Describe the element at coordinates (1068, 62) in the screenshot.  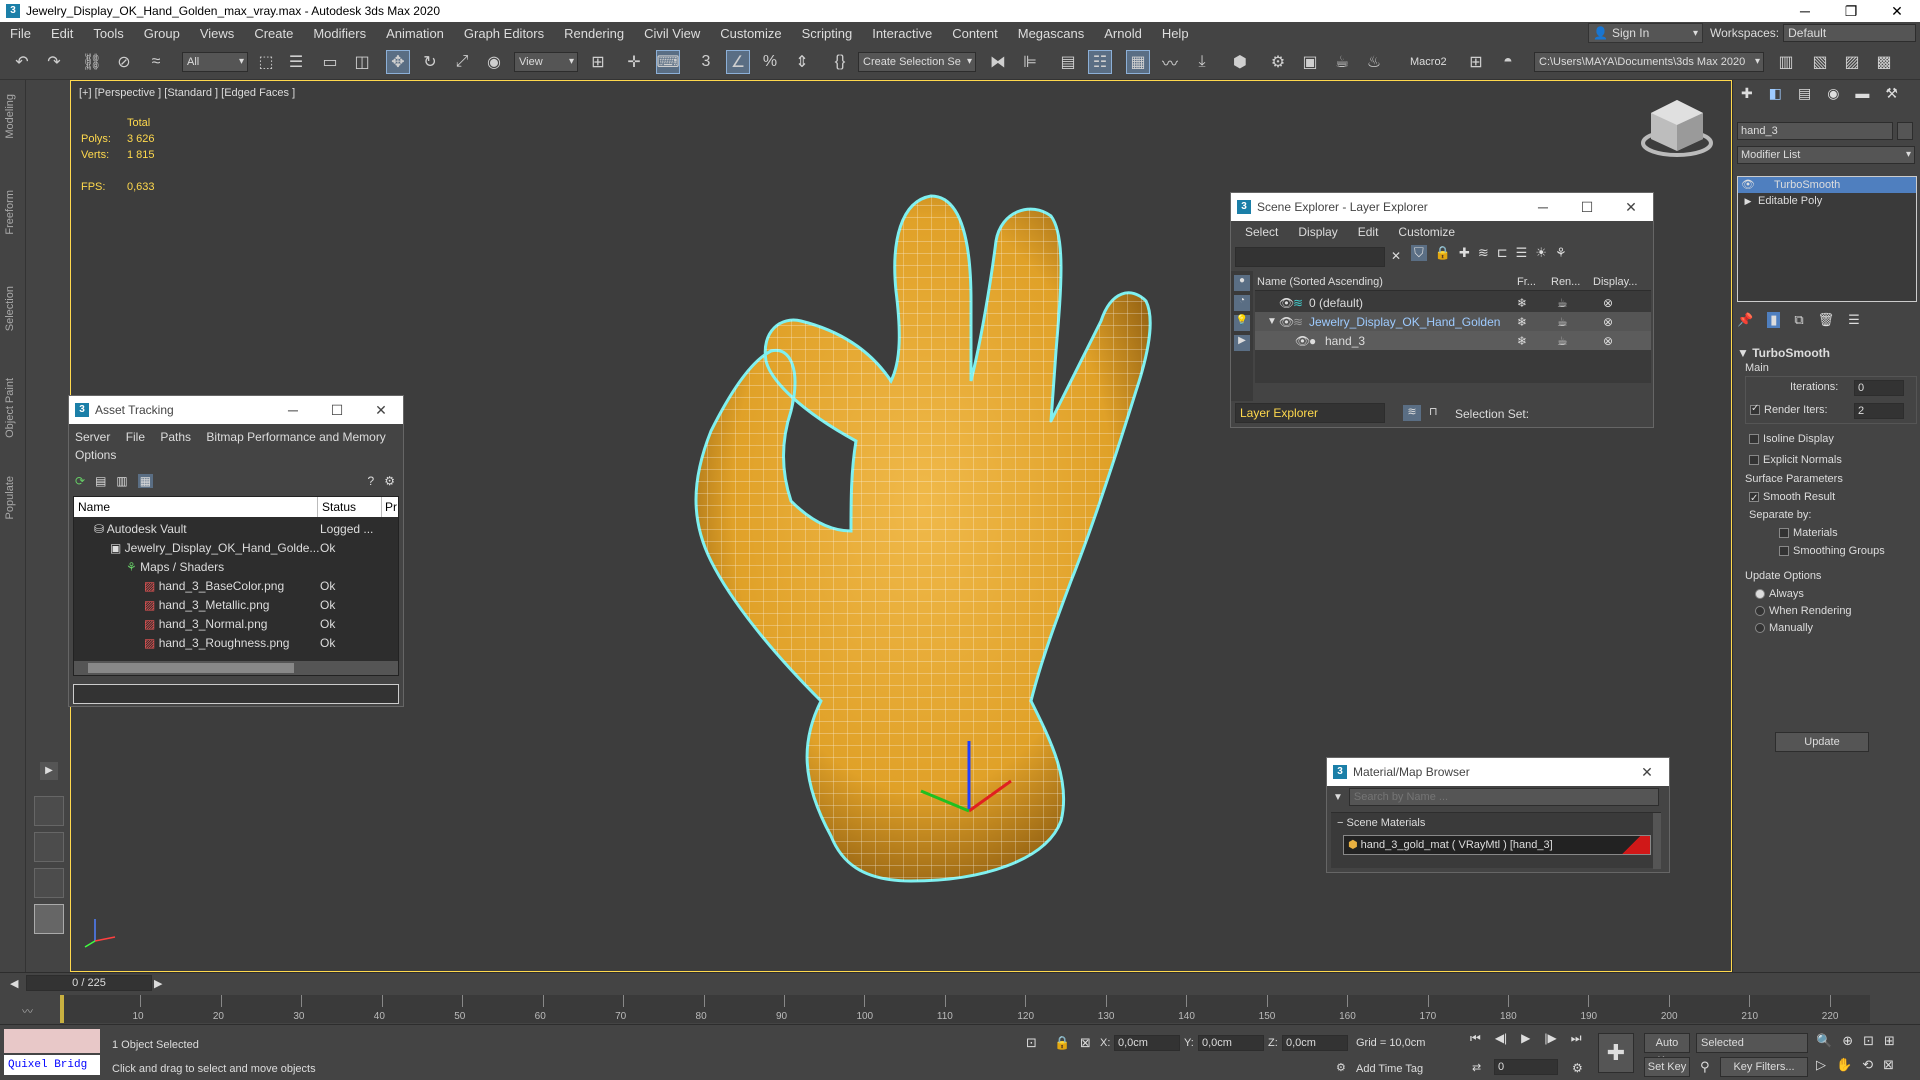
I see `layer-manager-icon: ▤` at that location.